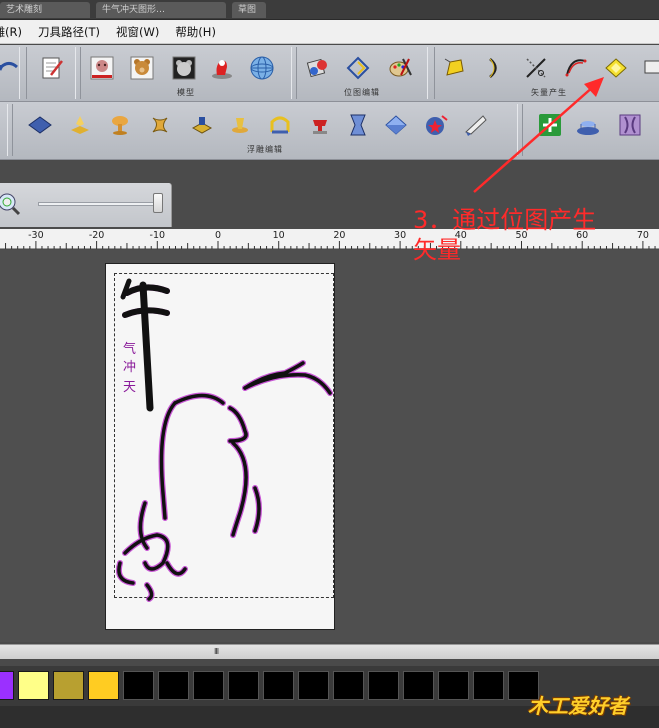  What do you see at coordinates (45, 10) in the screenshot?
I see `window-tab-1: 艺术雕刻` at bounding box center [45, 10].